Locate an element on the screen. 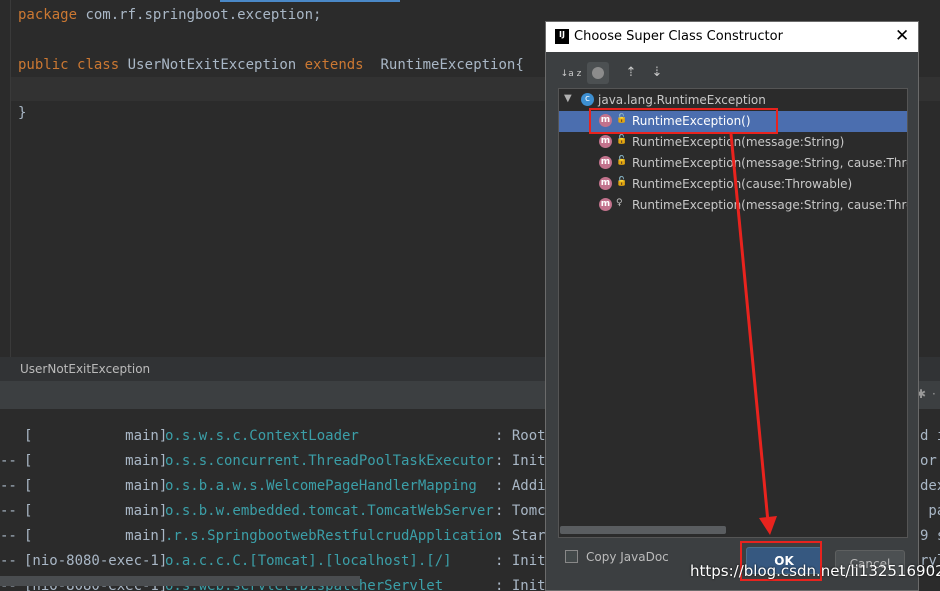 This screenshot has height=591, width=940. annotation-arrow is located at coordinates (753, 334).